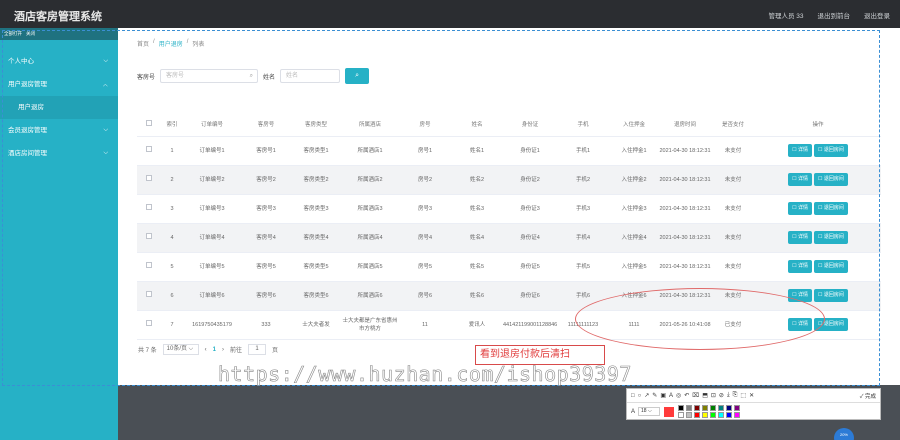 This screenshot has height=440, width=900. Describe the element at coordinates (206, 350) in the screenshot. I see `prev-page-button: ‹` at that location.